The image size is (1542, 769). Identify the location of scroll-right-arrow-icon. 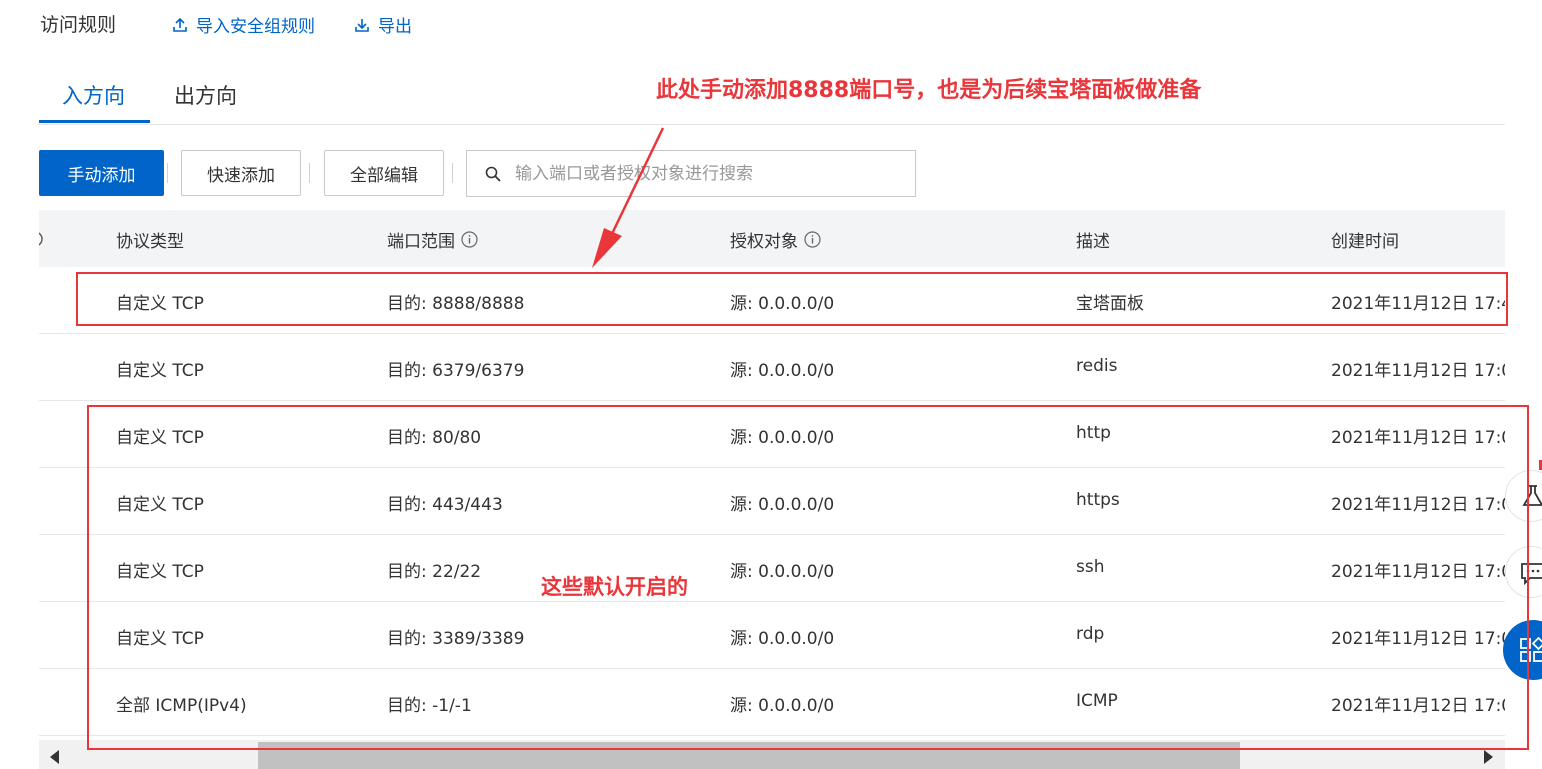
(1488, 757).